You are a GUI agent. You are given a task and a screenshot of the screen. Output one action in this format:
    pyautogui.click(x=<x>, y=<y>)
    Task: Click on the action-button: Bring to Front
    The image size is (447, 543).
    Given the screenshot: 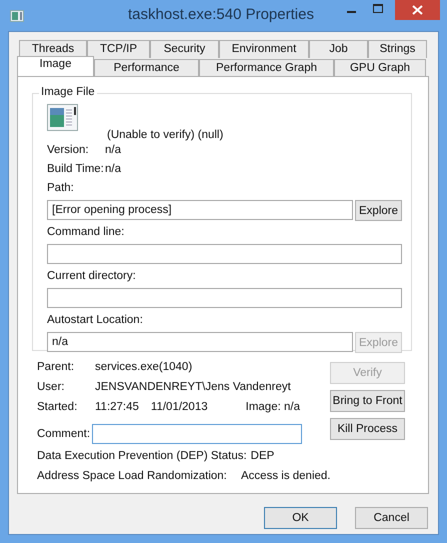 What is the action you would take?
    pyautogui.click(x=367, y=401)
    